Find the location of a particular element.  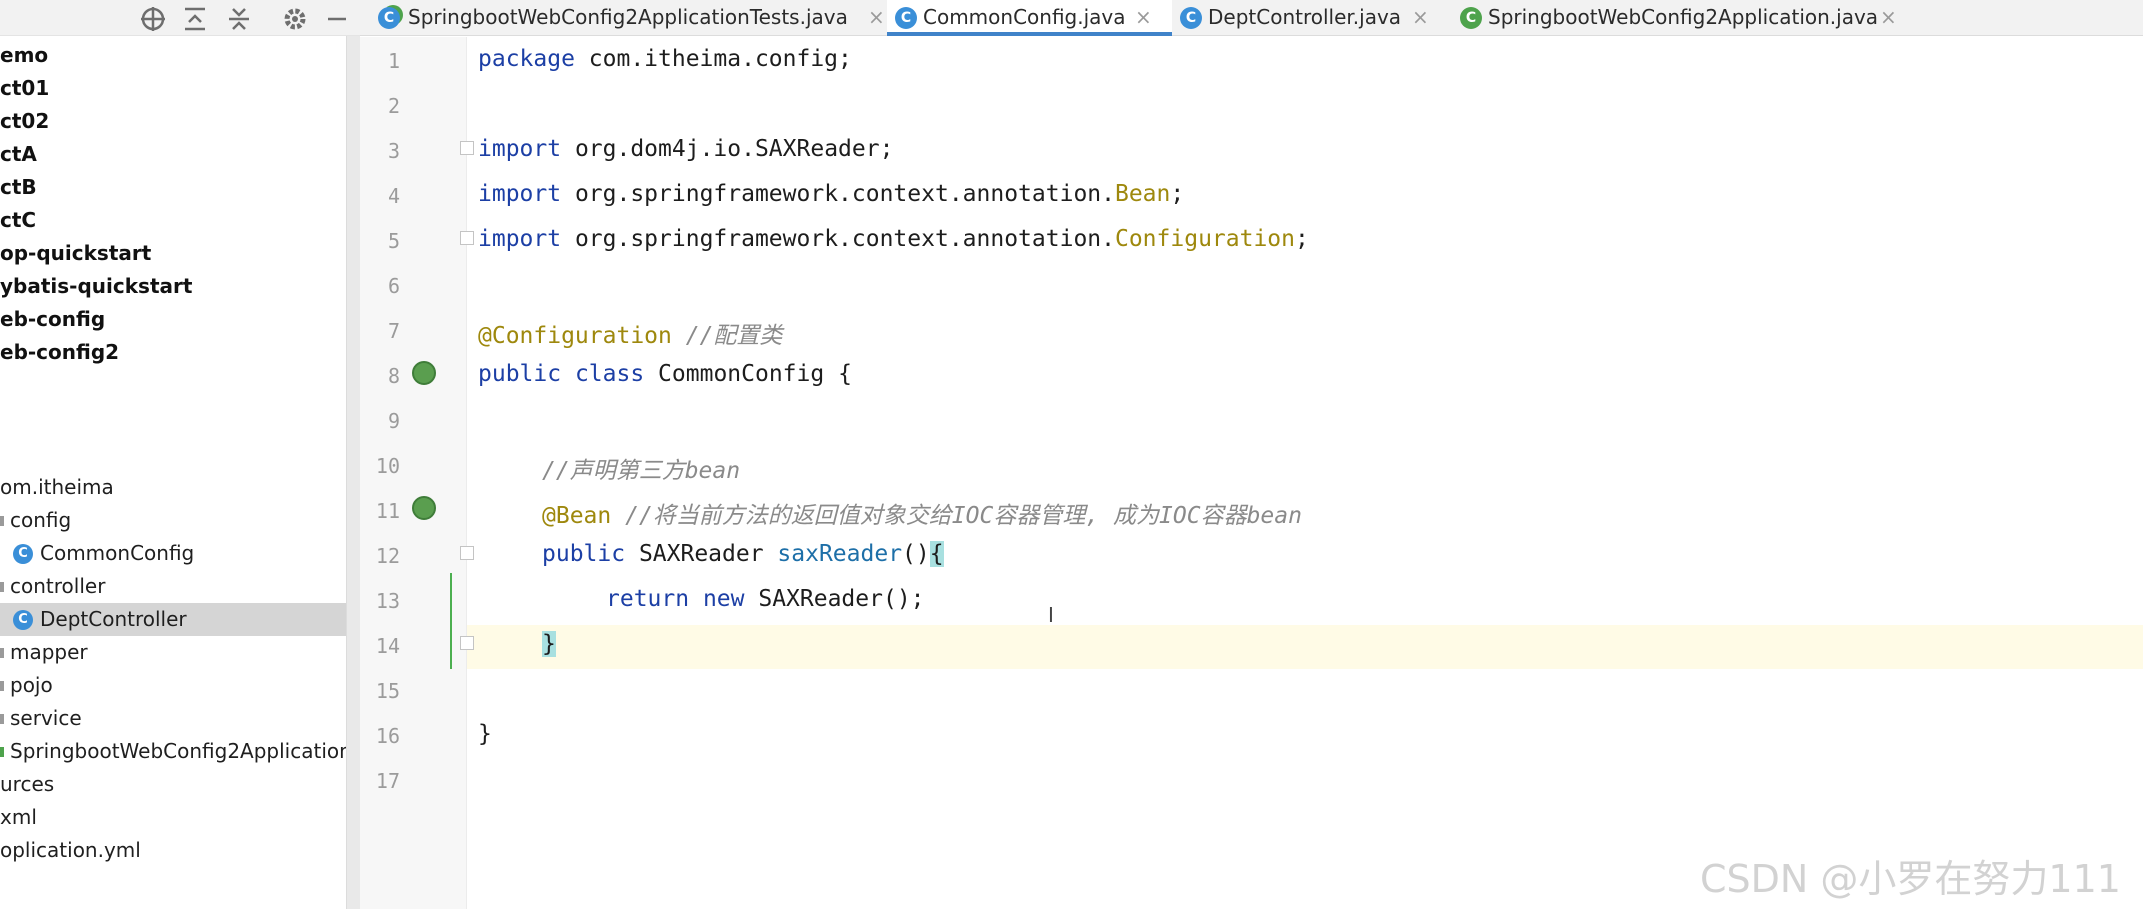

code-token: CommonConfig { is located at coordinates (748, 374).